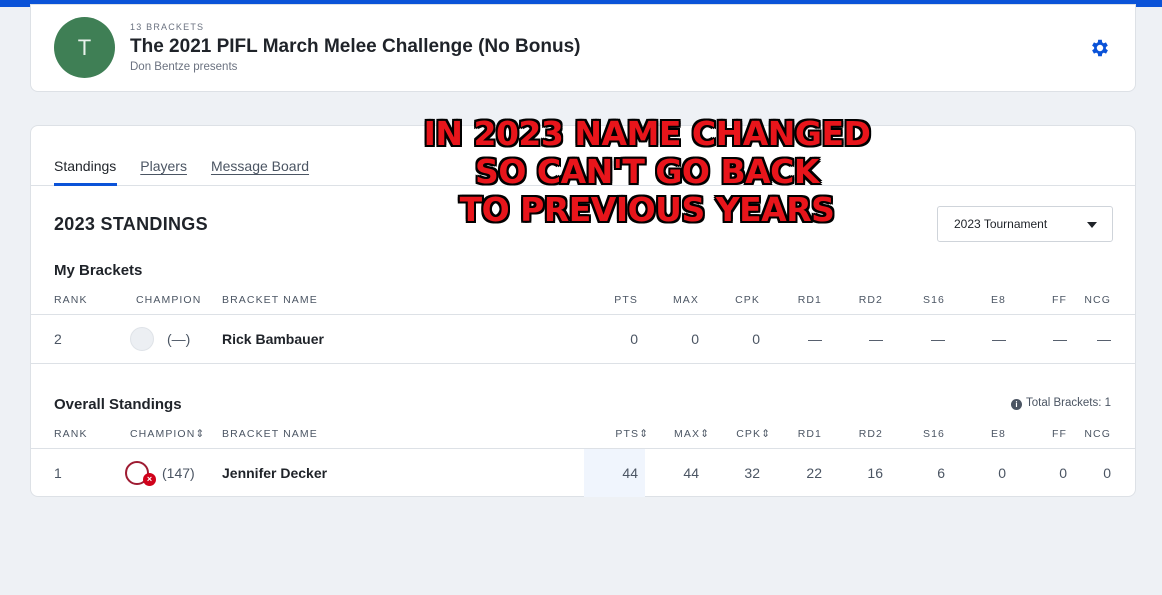 This screenshot has width=1162, height=595. Describe the element at coordinates (169, 300) in the screenshot. I see `header-champion: CHAMPION` at that location.